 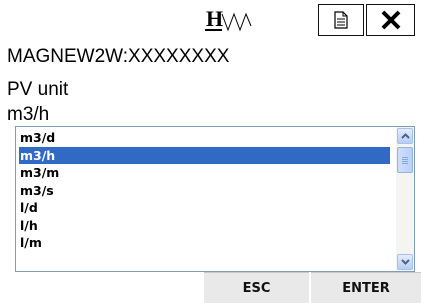 What do you see at coordinates (405, 160) in the screenshot?
I see `scrollbar-thumb` at bounding box center [405, 160].